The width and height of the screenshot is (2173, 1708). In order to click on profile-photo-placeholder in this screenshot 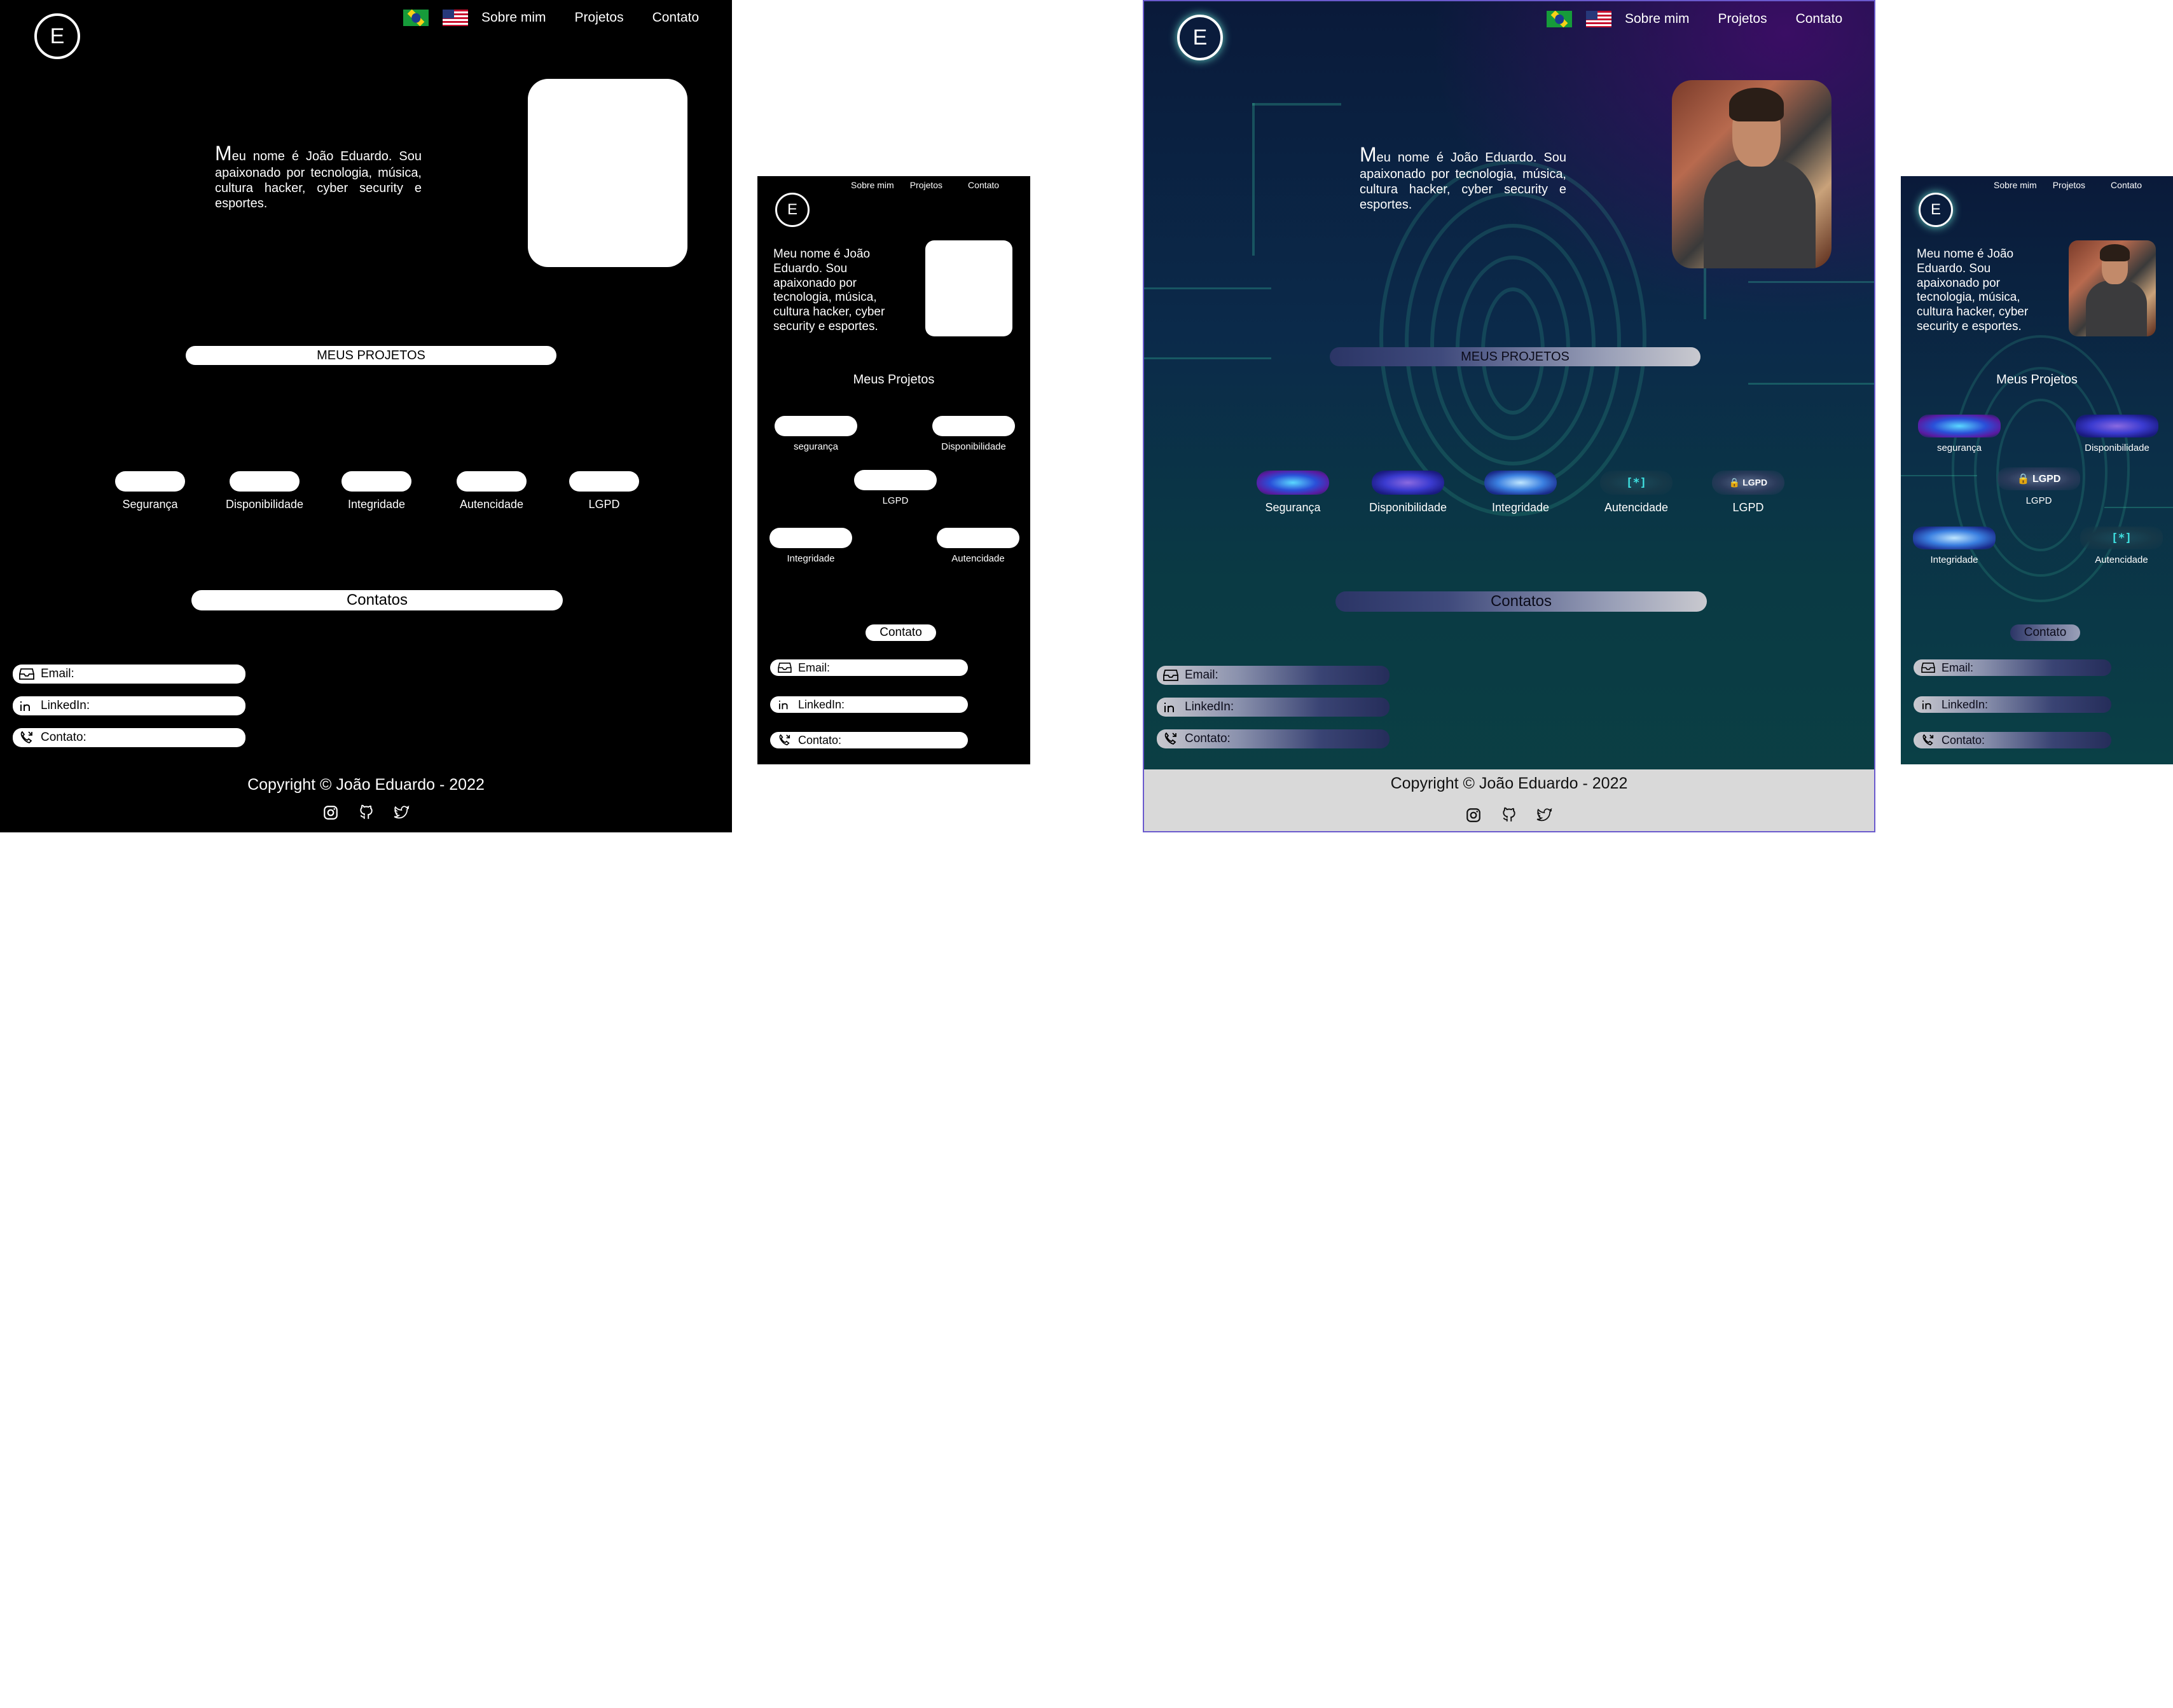, I will do `click(969, 288)`.